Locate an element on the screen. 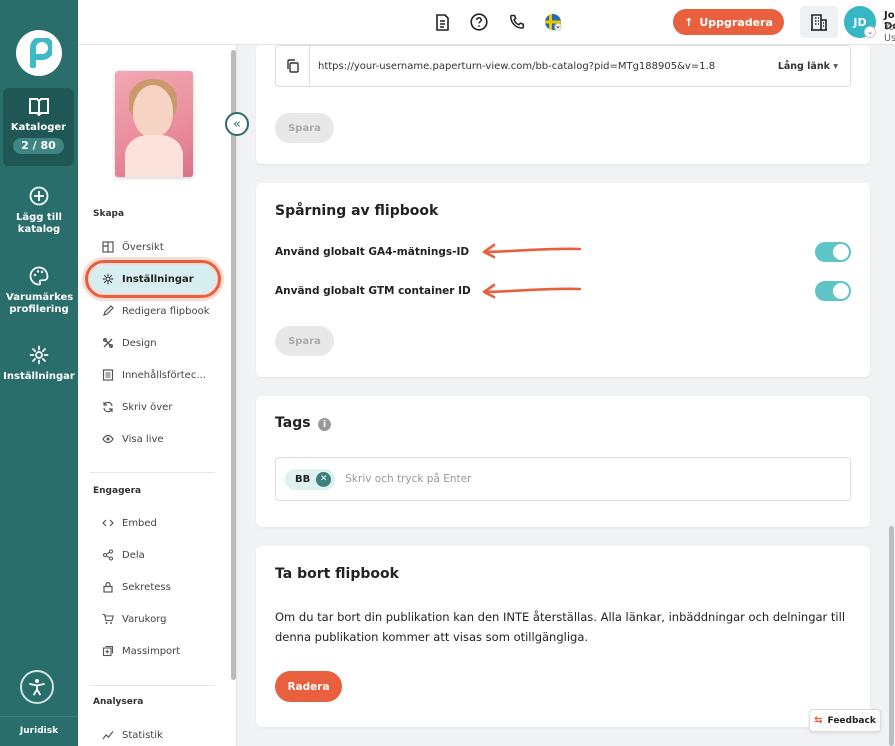 Image resolution: width=895 pixels, height=746 pixels. sidebar-item-skriv-över: Skriv över is located at coordinates (153, 407).